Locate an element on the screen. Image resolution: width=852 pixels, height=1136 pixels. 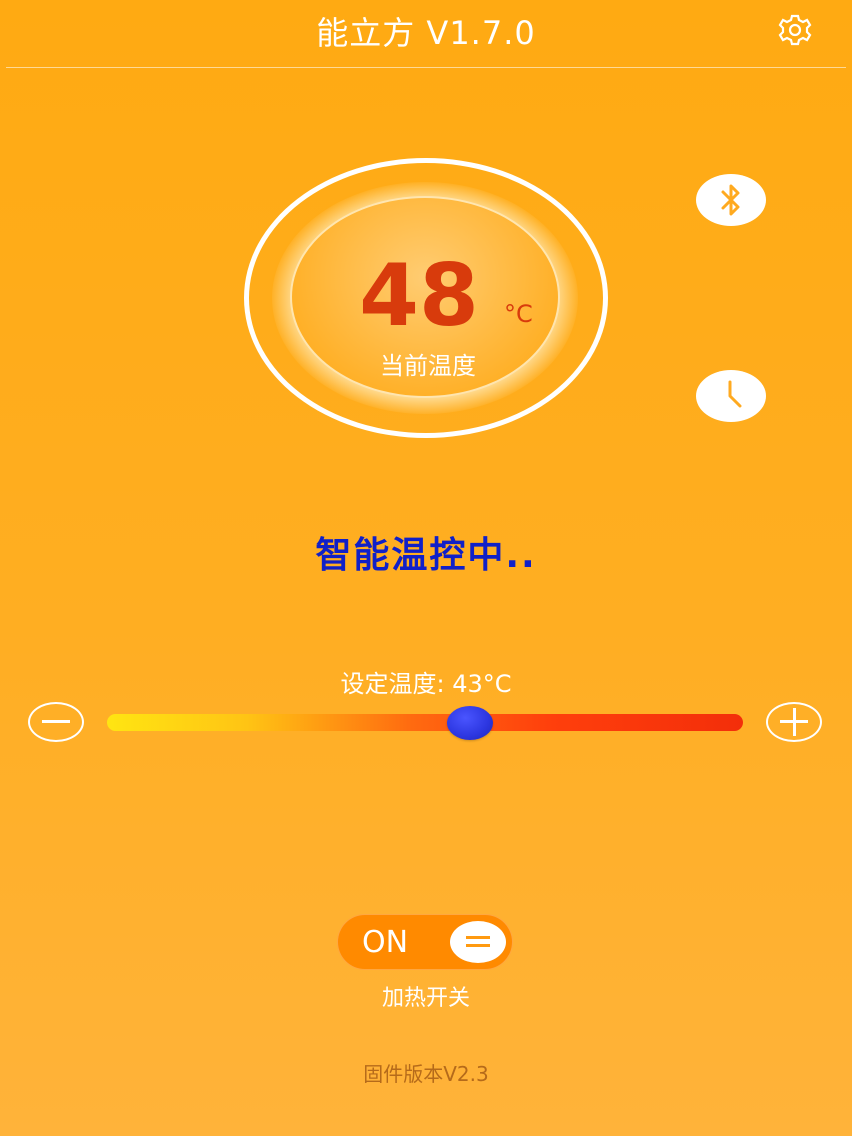
heating-switch: ON is located at coordinates (425, 942).